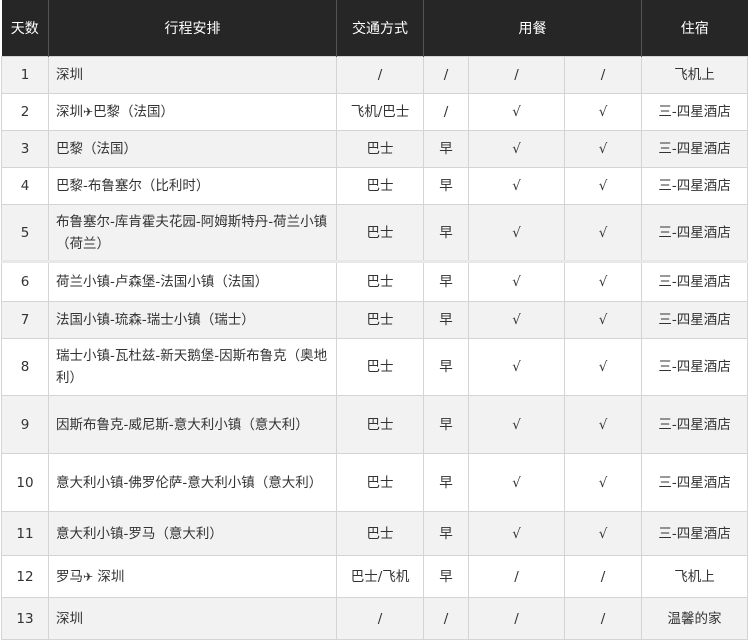  I want to click on header-hotel: 住宿, so click(694, 28).